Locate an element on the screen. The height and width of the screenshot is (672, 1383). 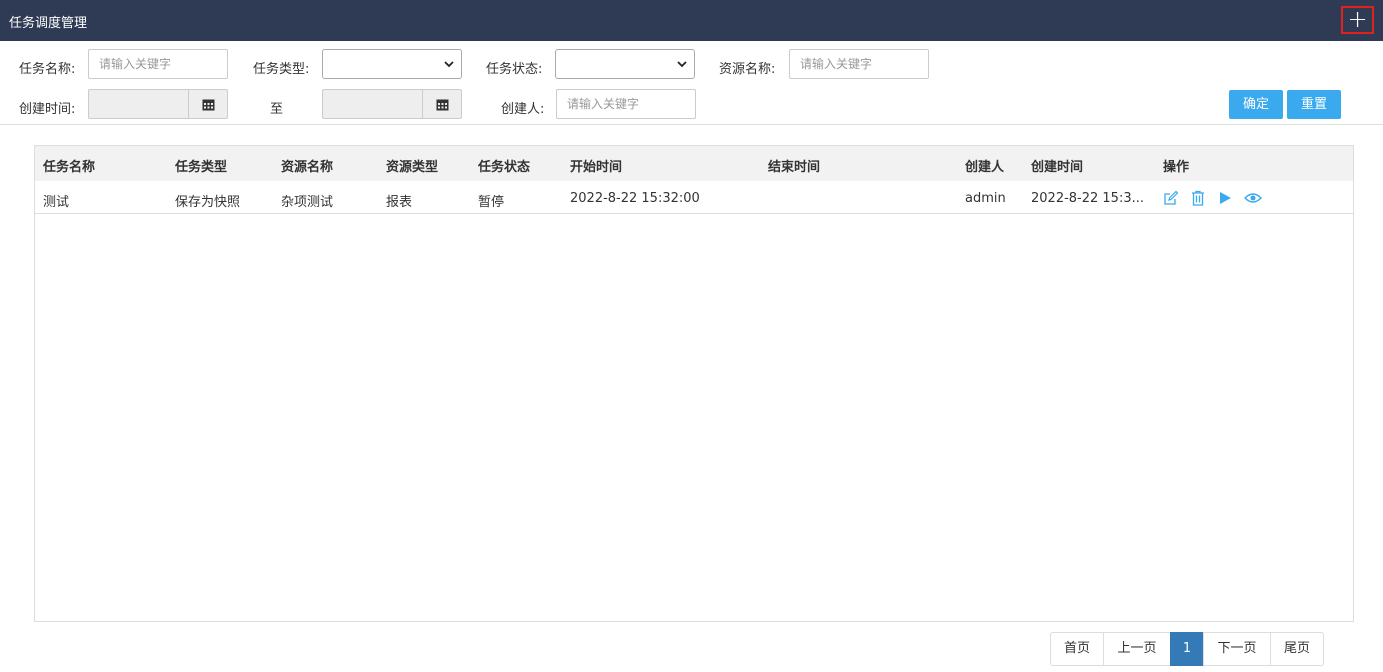
column-header: 资源名称 is located at coordinates (307, 167).